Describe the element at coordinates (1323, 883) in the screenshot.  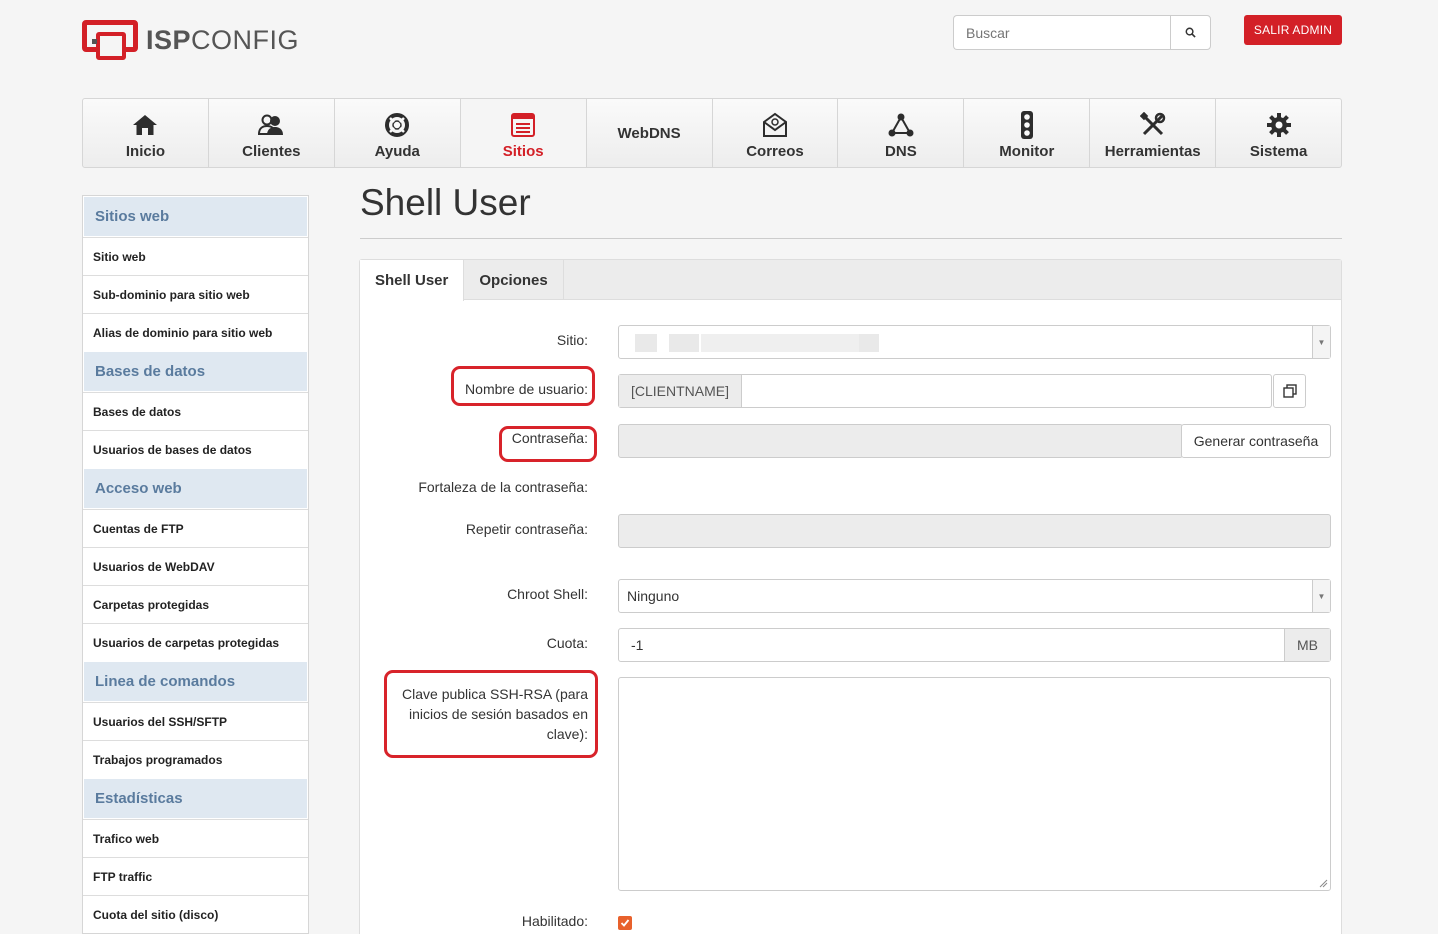
I see `resize-handle-icon` at that location.